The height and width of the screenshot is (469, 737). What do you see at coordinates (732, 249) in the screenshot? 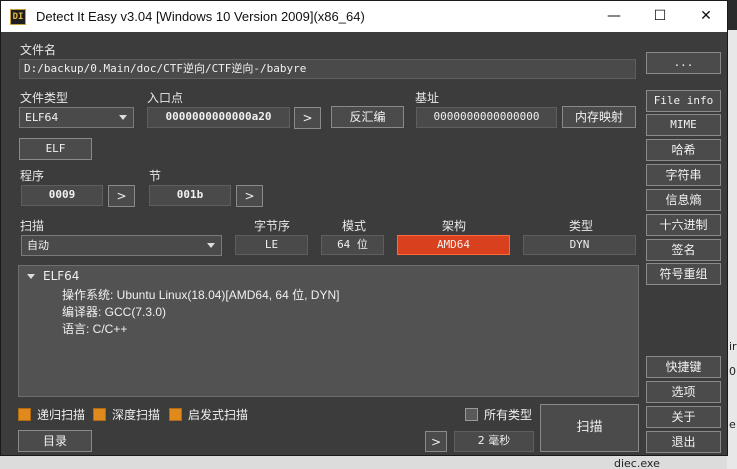
I see `background-window-edge` at bounding box center [732, 249].